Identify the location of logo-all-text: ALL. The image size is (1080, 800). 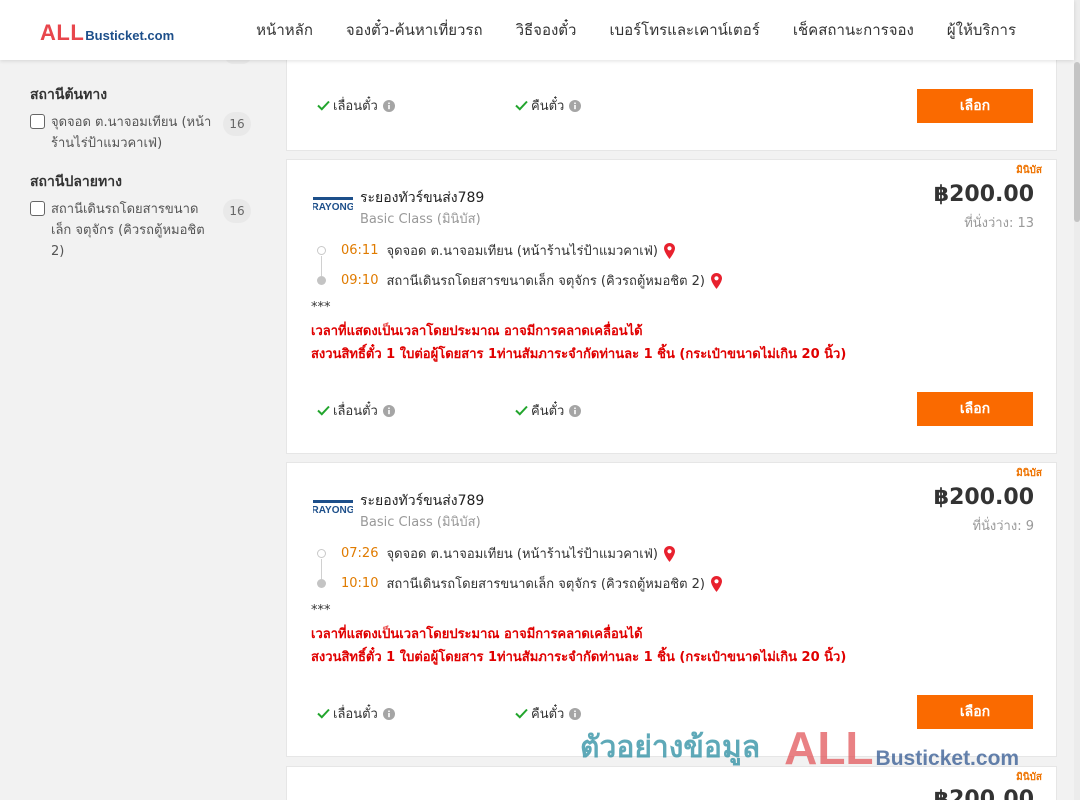
(62, 32).